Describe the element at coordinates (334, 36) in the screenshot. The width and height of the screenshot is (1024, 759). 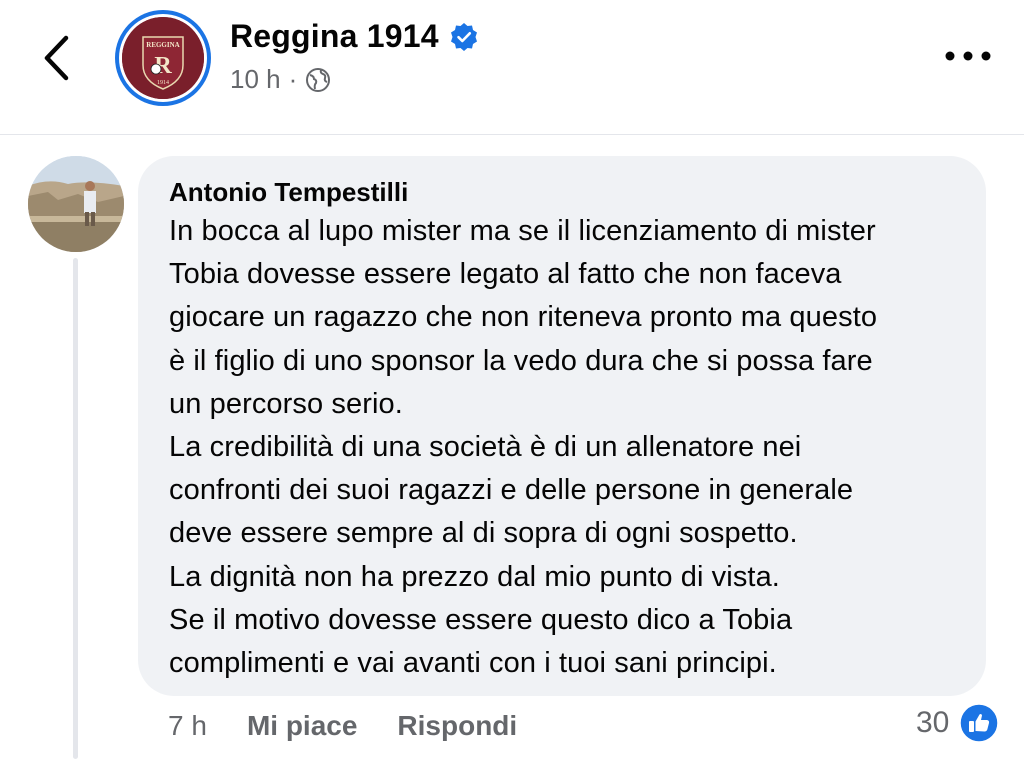
I see `page-name: Reggina 1914` at that location.